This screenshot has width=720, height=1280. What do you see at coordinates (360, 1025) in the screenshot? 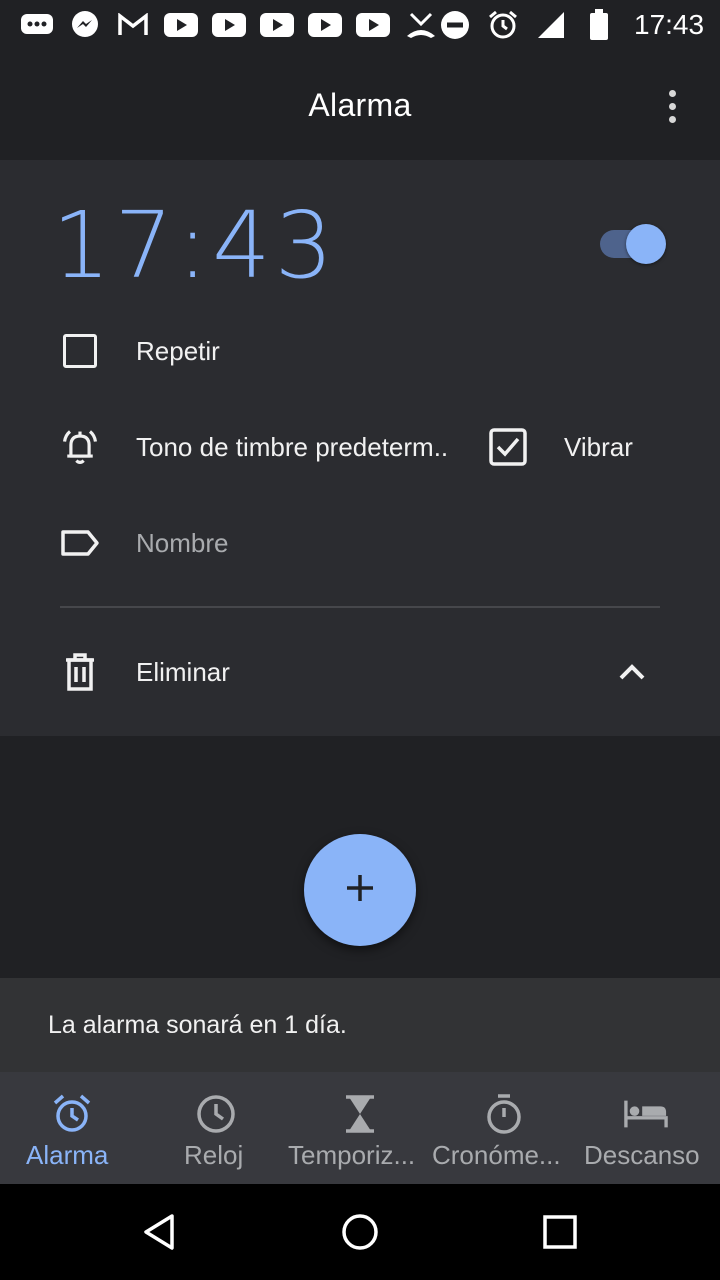
I see `snackbar: La alarma sonará en 1 día.` at bounding box center [360, 1025].